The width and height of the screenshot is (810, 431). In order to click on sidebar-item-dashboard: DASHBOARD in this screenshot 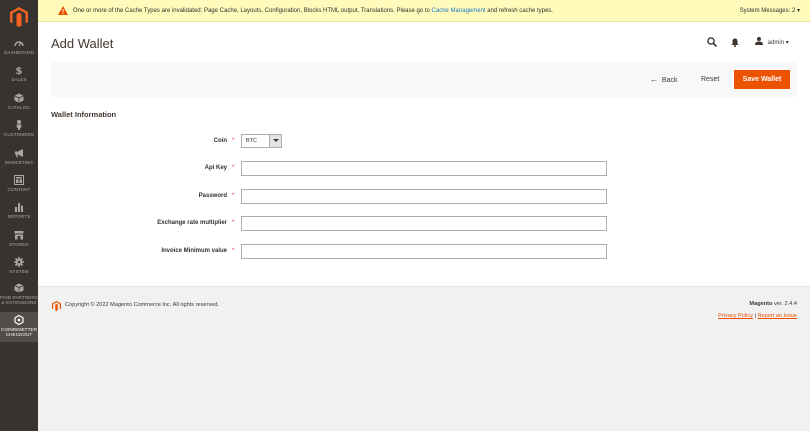, I will do `click(19, 46)`.